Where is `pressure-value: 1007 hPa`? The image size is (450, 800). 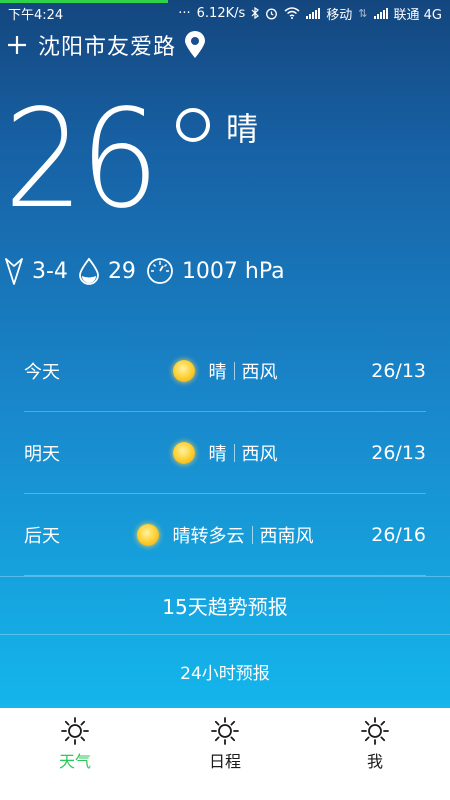
pressure-value: 1007 hPa is located at coordinates (233, 271).